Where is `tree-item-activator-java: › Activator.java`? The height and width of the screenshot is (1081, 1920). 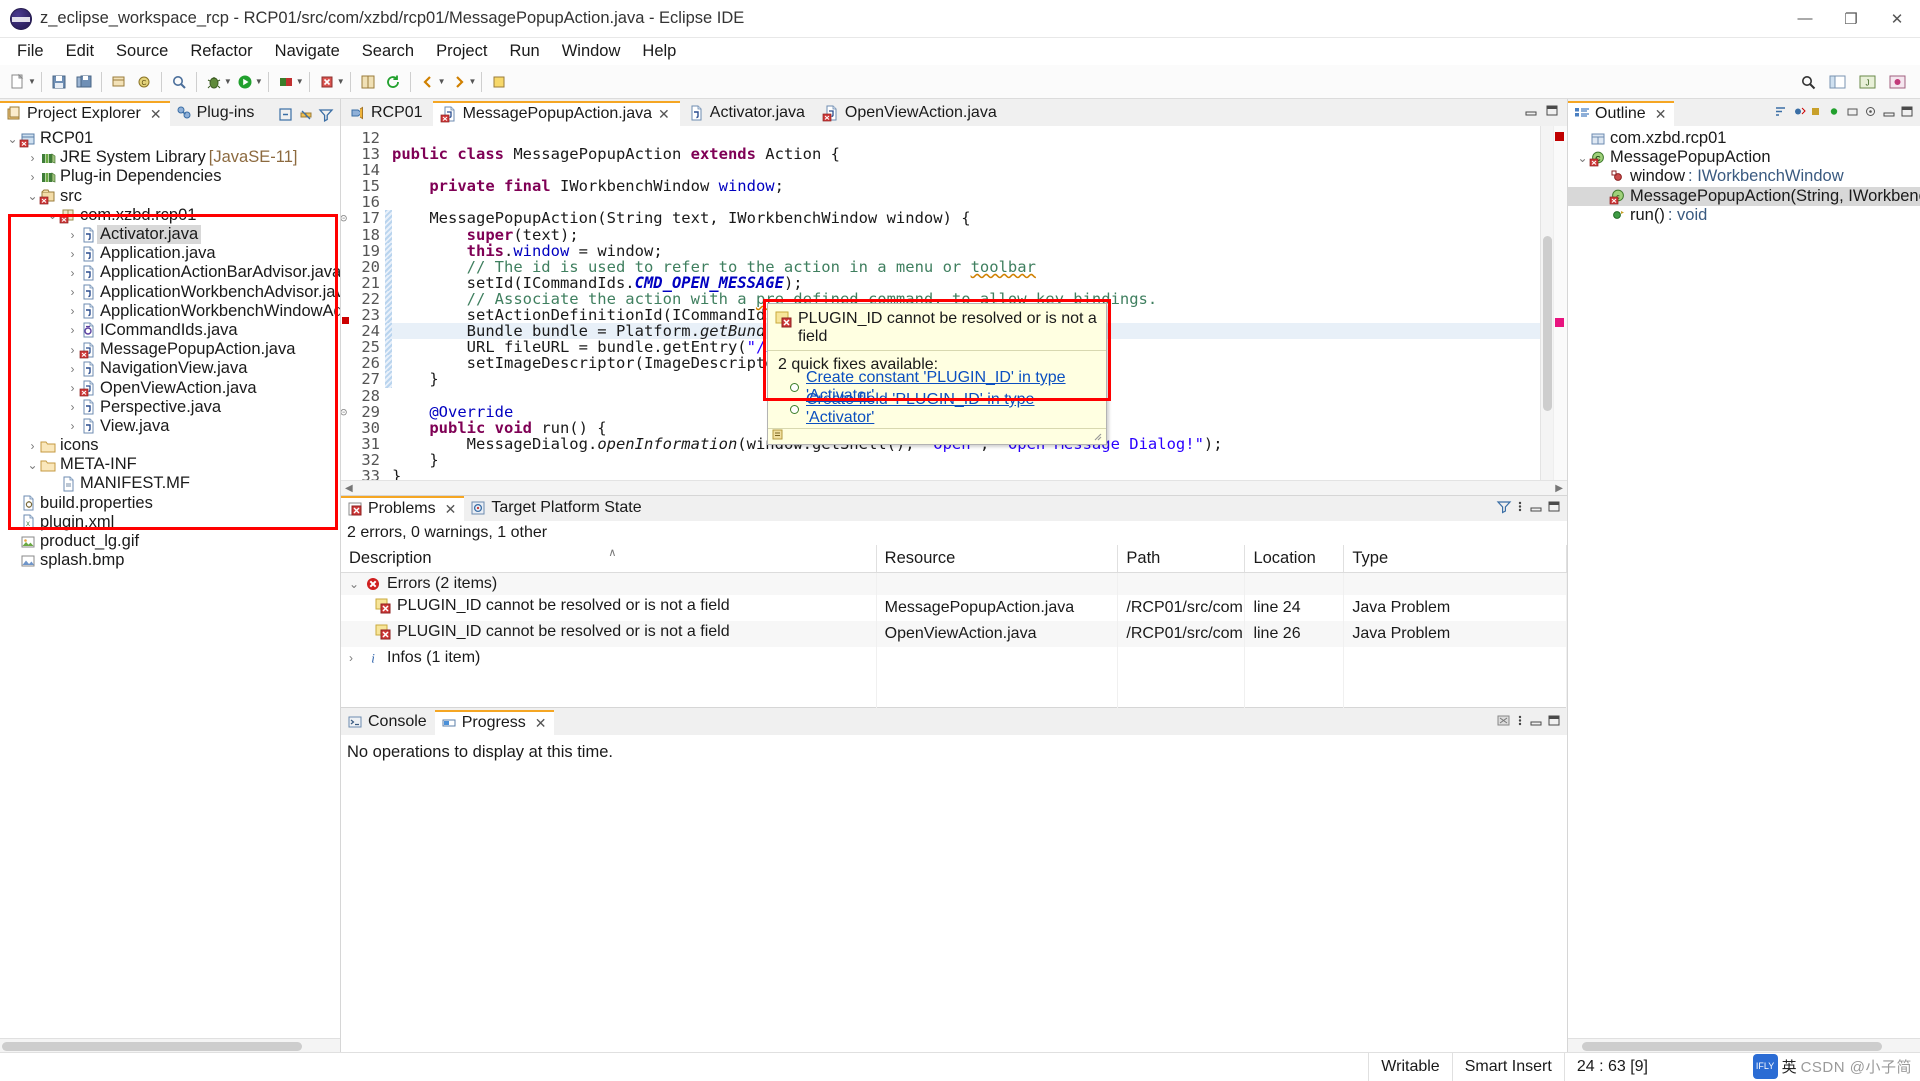
tree-item-activator-java: › Activator.java is located at coordinates (170, 235).